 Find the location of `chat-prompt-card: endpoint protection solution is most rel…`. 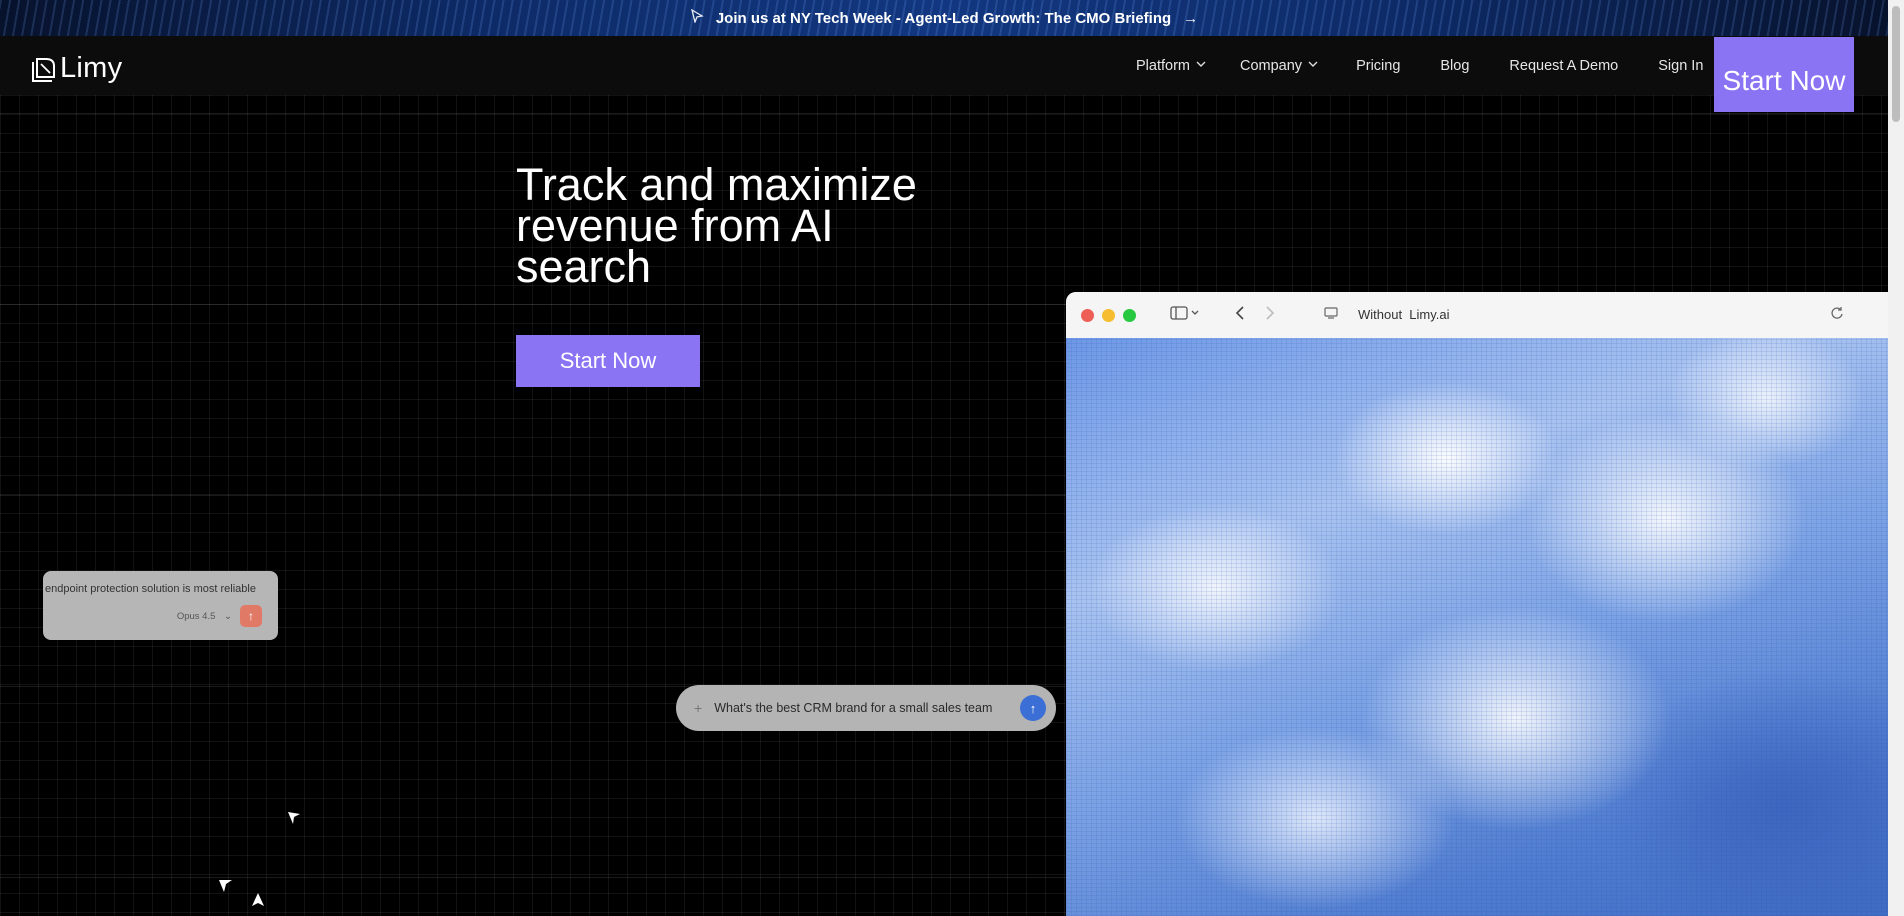

chat-prompt-card: endpoint protection solution is most rel… is located at coordinates (160, 605).